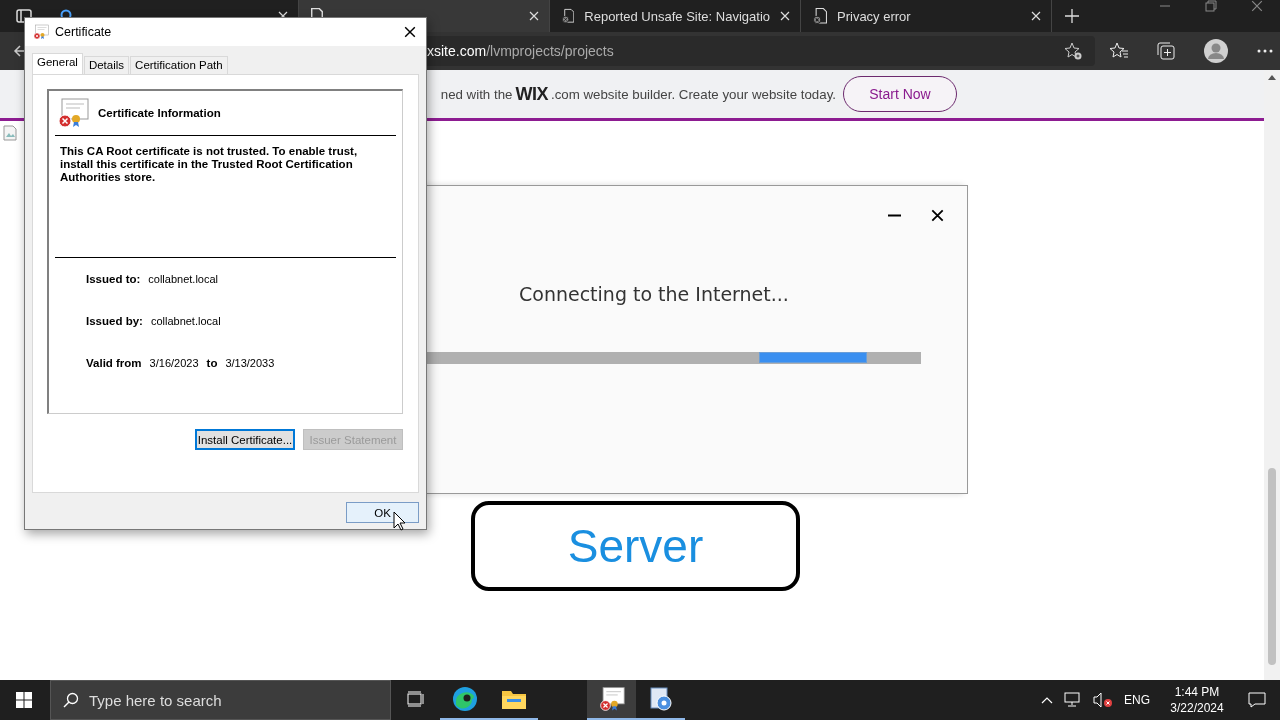 The width and height of the screenshot is (1280, 720). What do you see at coordinates (1211, 6) in the screenshot?
I see `restore-icon` at bounding box center [1211, 6].